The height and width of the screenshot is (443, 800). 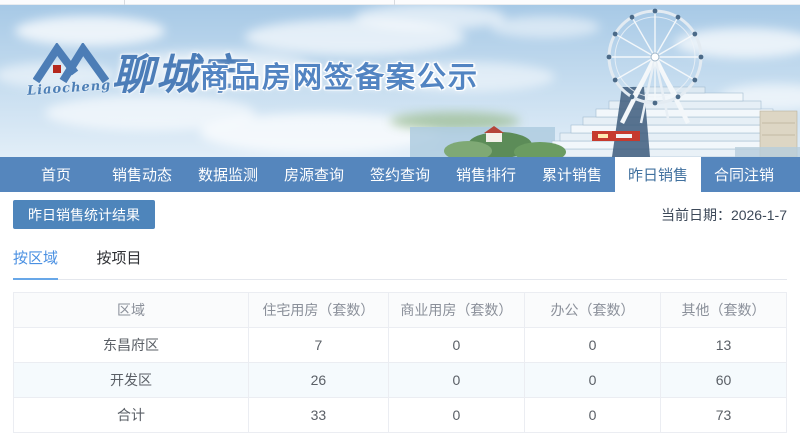 What do you see at coordinates (71, 63) in the screenshot?
I see `liaocheng-logo-icon` at bounding box center [71, 63].